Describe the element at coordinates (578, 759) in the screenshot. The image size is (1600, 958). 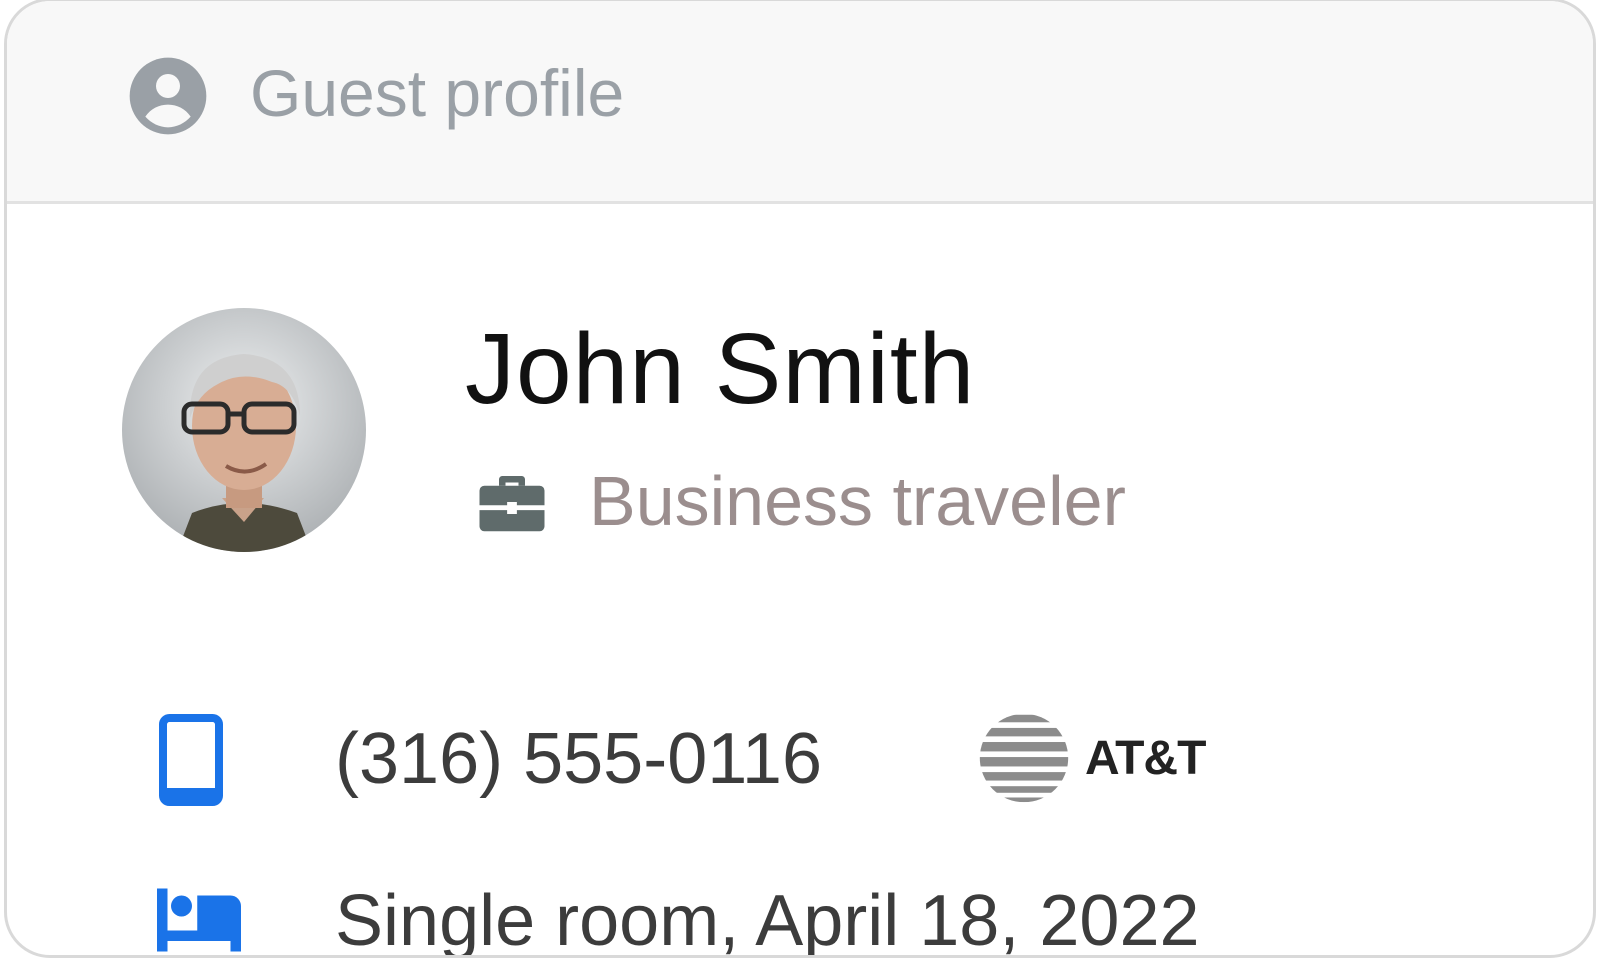
I see `phone-number: (316) 555-0116` at that location.